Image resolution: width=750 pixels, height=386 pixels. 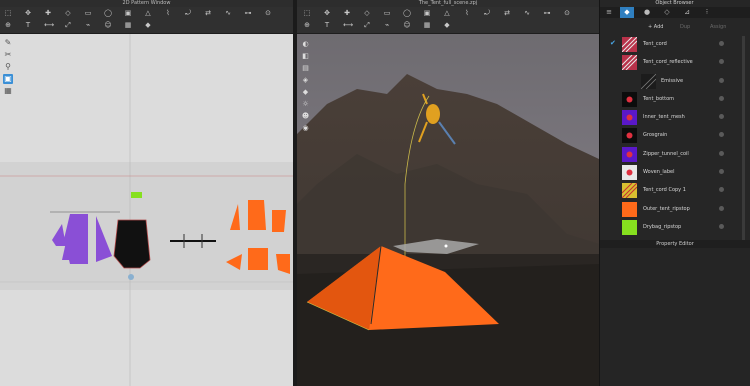 What do you see at coordinates (307, 25) in the screenshot?
I see `measure-icon: ⊕` at bounding box center [307, 25].